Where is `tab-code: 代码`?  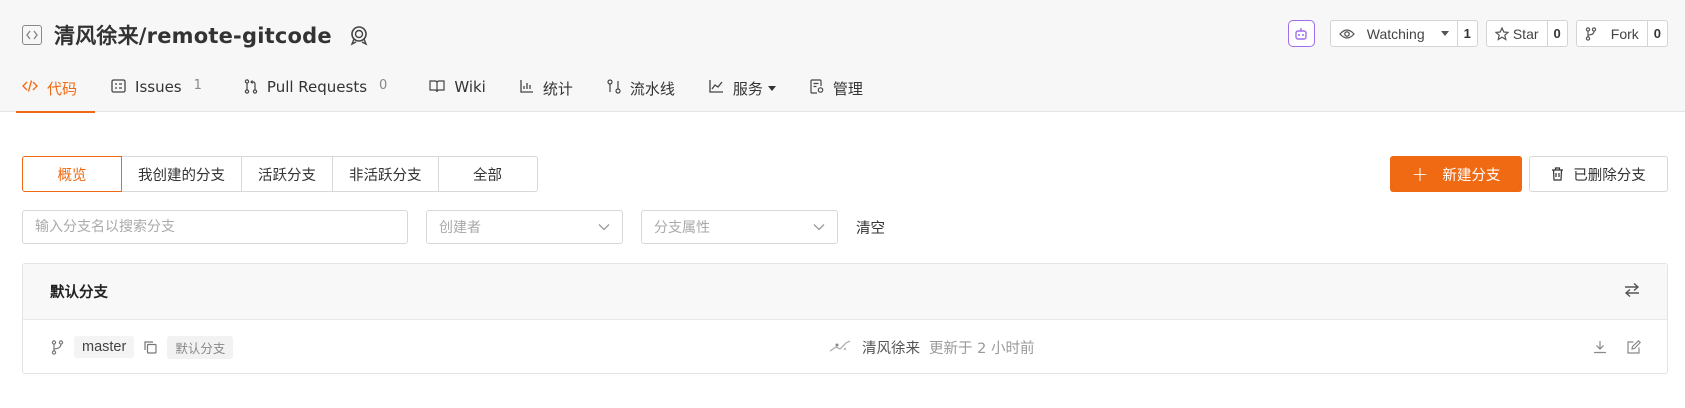
tab-code: 代码 is located at coordinates (55, 90).